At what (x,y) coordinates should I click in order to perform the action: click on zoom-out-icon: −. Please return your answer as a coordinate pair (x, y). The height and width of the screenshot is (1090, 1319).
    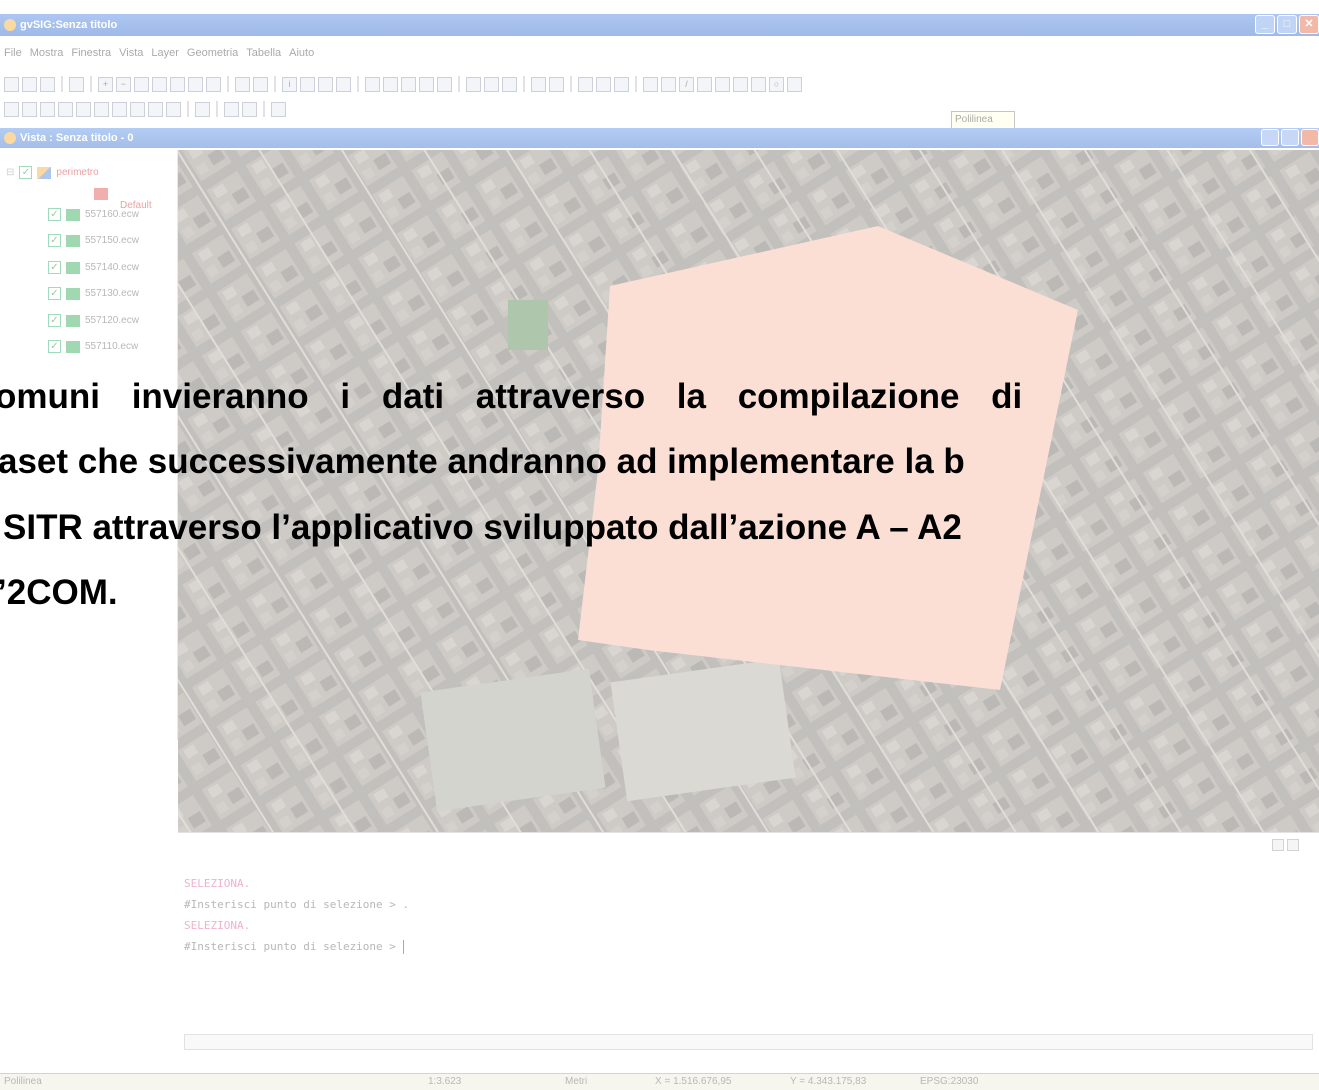
    Looking at the image, I should click on (123, 84).